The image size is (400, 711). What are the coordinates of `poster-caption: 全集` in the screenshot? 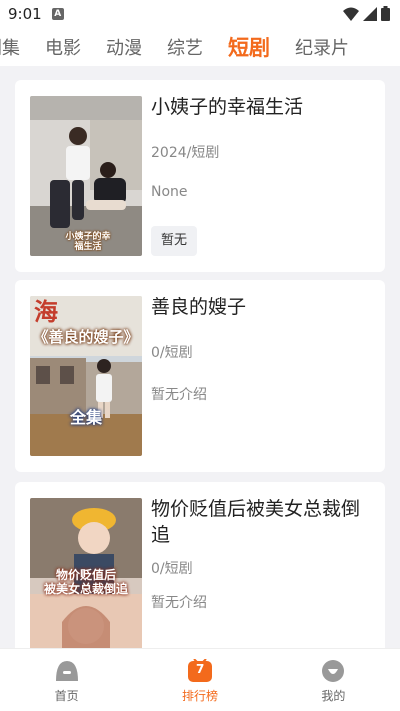 It's located at (85, 417).